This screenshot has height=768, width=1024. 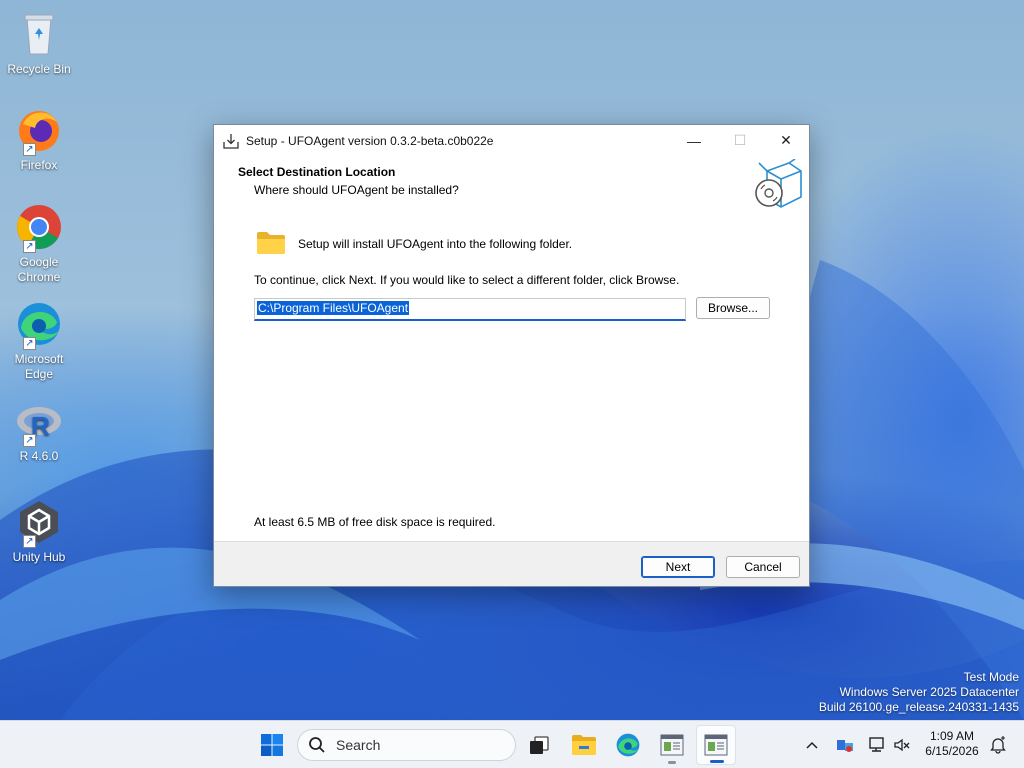 I want to click on setup-app-active-button, so click(x=716, y=745).